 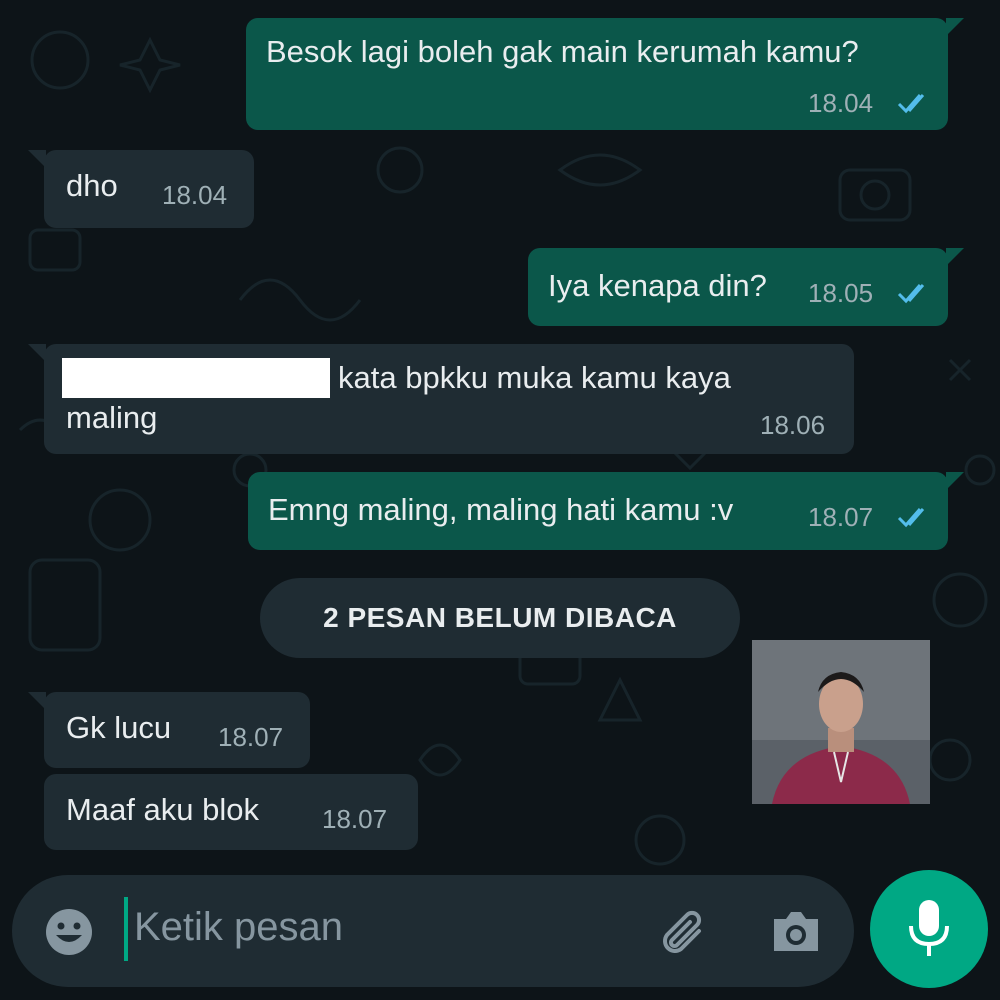 I want to click on attach-icon, so click(x=685, y=933).